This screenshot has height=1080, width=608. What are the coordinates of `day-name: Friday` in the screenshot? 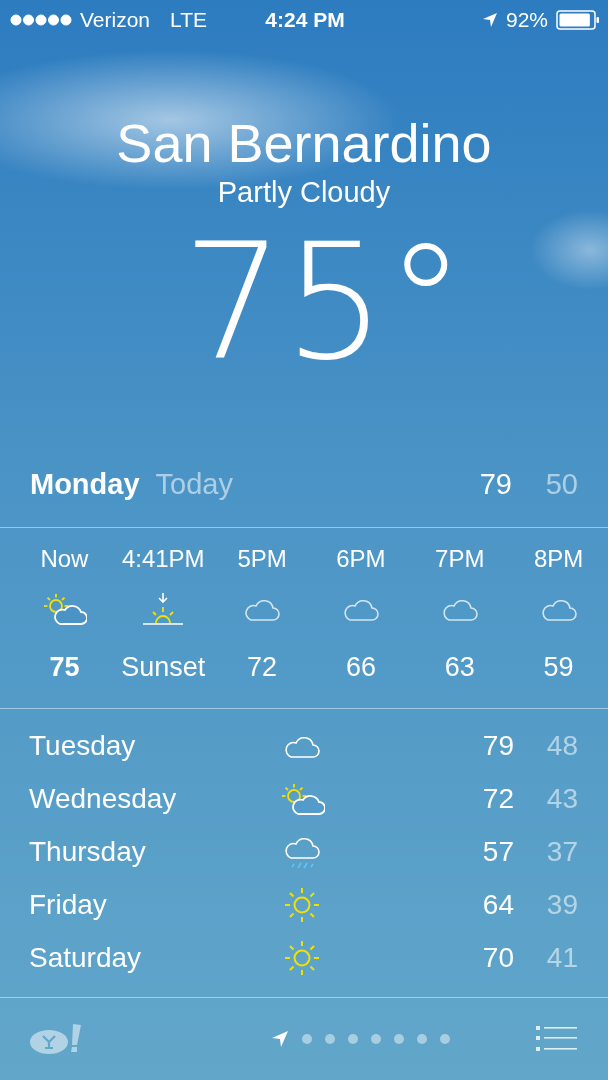 It's located at (68, 904).